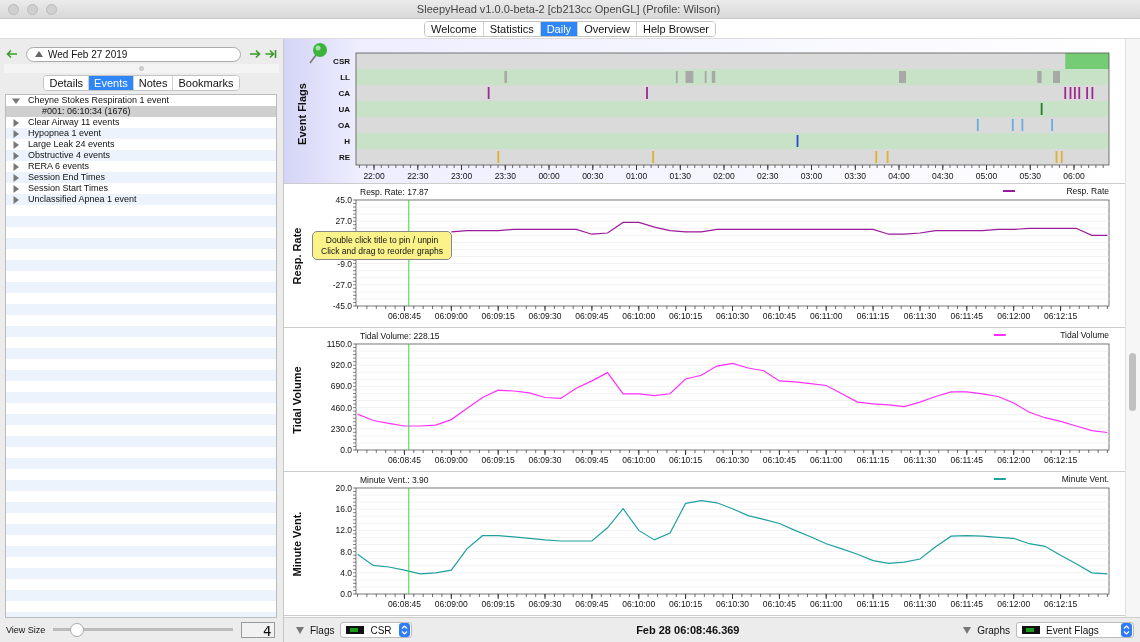 The image size is (1140, 642). What do you see at coordinates (549, 176) in the screenshot?
I see `axis-label: 00:00` at bounding box center [549, 176].